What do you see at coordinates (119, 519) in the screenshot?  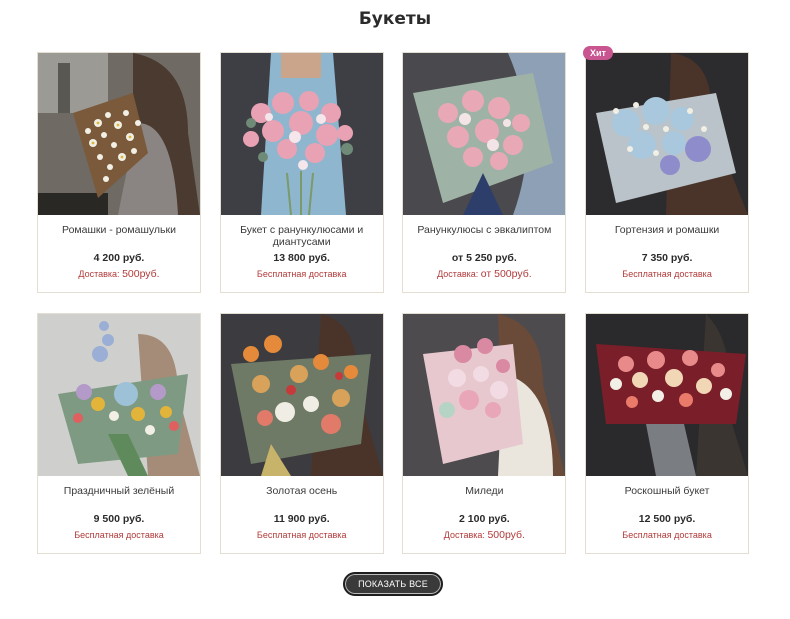 I see `product-price: 9 500 руб.` at bounding box center [119, 519].